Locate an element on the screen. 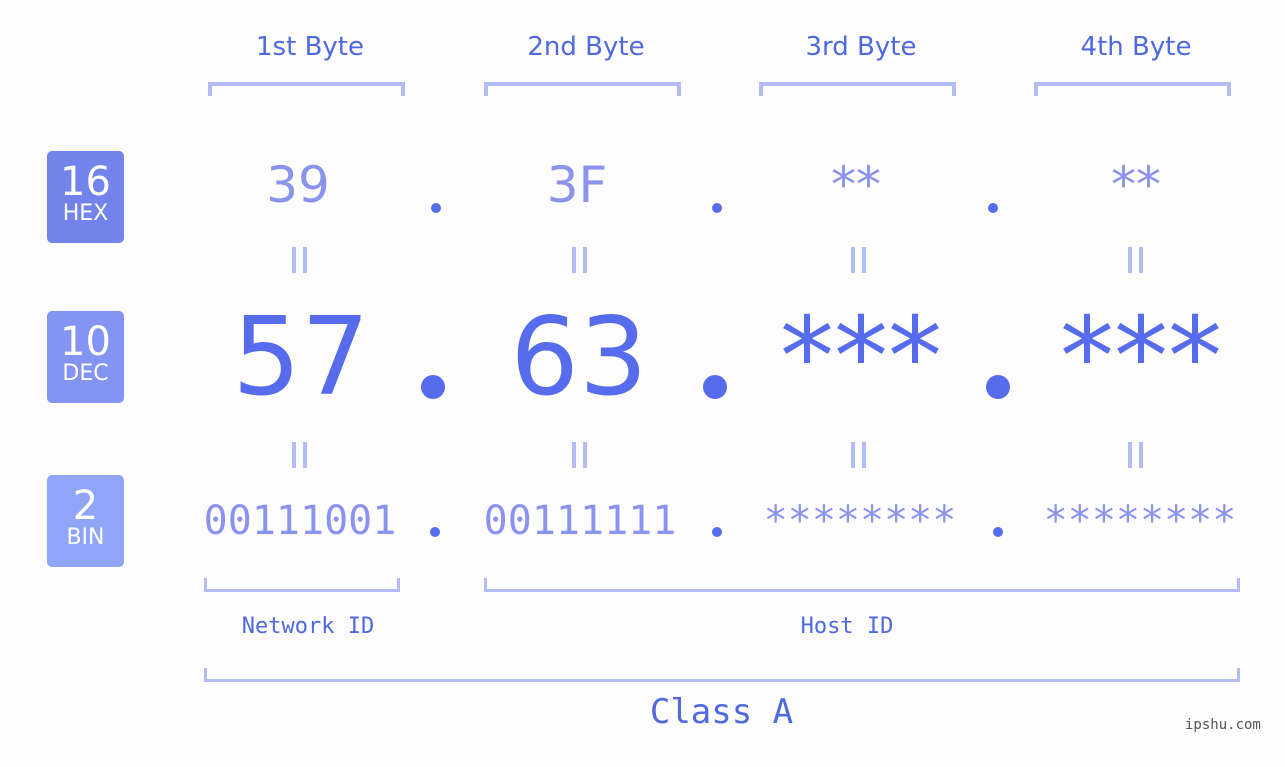 Image resolution: width=1285 pixels, height=767 pixels. bin-badge-unit: BIN is located at coordinates (85, 537).